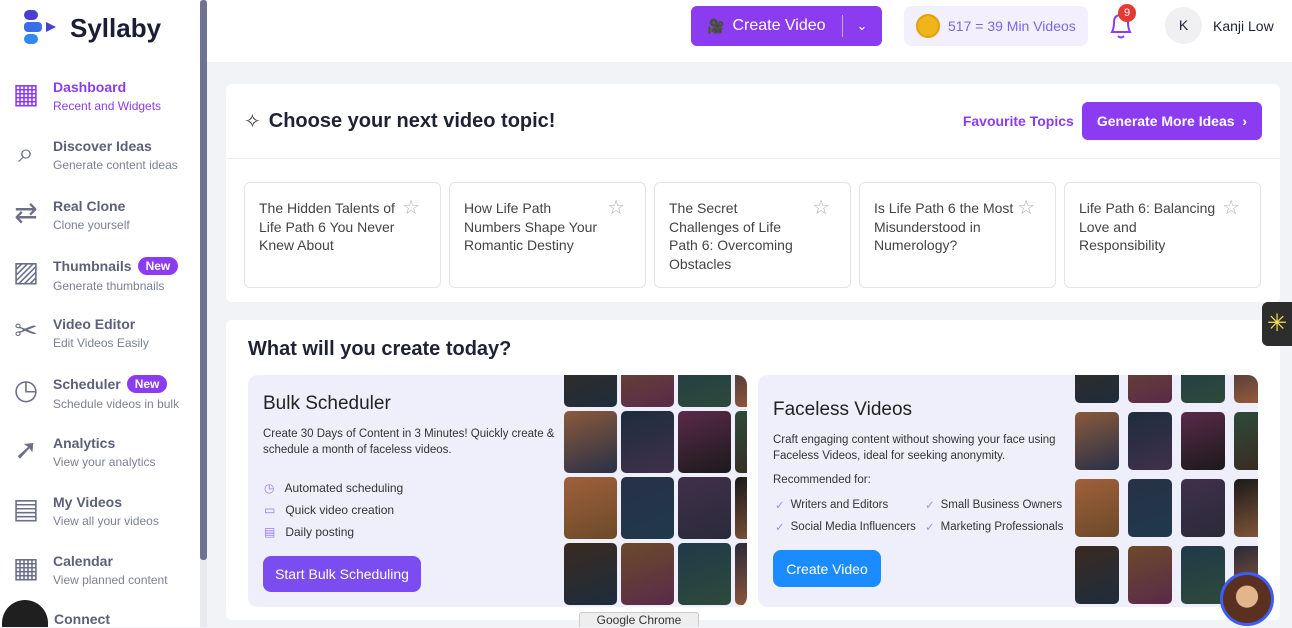  I want to click on create-video-label: Create Video, so click(779, 25).